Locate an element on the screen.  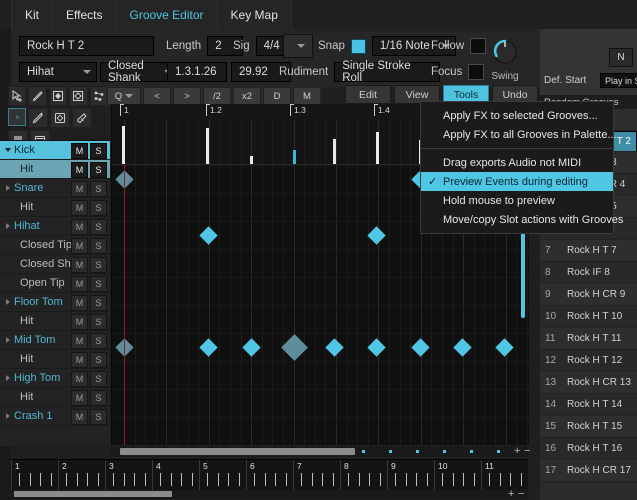
overview-zoom-in-button: + is located at coordinates (511, 494).